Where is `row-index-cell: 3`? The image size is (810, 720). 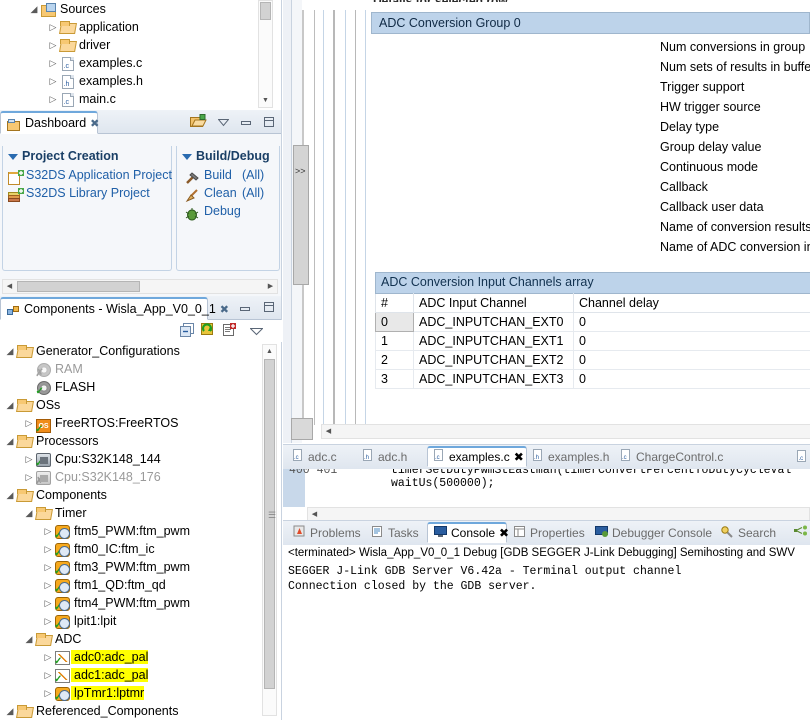
row-index-cell: 3 is located at coordinates (394, 379).